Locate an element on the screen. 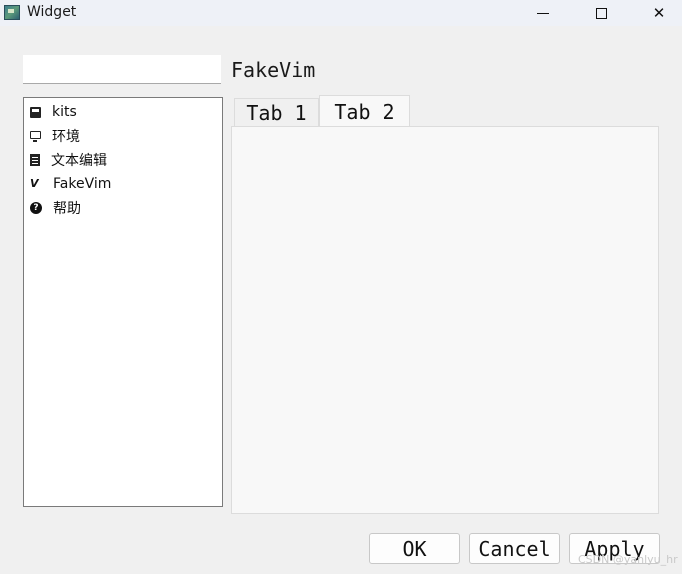 This screenshot has height=574, width=682. sidebar-item-label: kits is located at coordinates (64, 112).